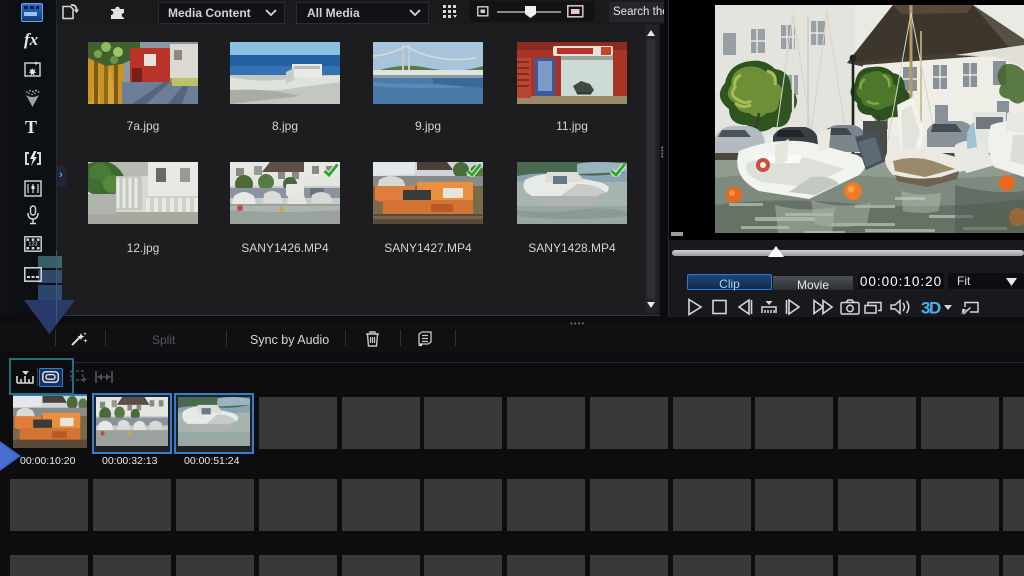  What do you see at coordinates (931, 308) in the screenshot?
I see `svg-text: 3D` at bounding box center [931, 308].